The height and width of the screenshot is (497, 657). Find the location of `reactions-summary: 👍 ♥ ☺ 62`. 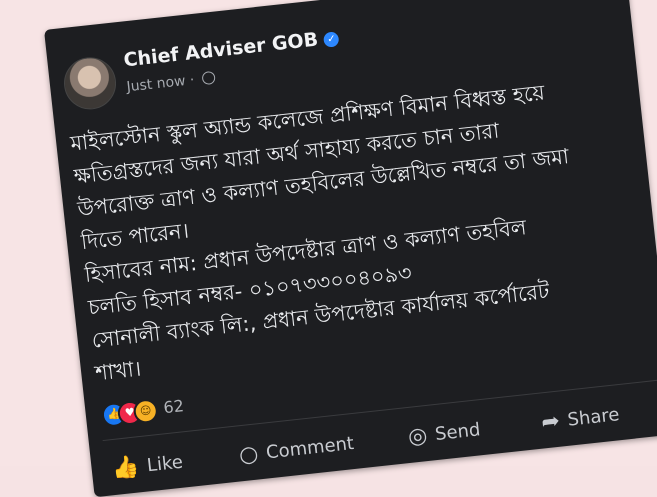

reactions-summary: 👍 ♥ ☺ 62 is located at coordinates (142, 412).